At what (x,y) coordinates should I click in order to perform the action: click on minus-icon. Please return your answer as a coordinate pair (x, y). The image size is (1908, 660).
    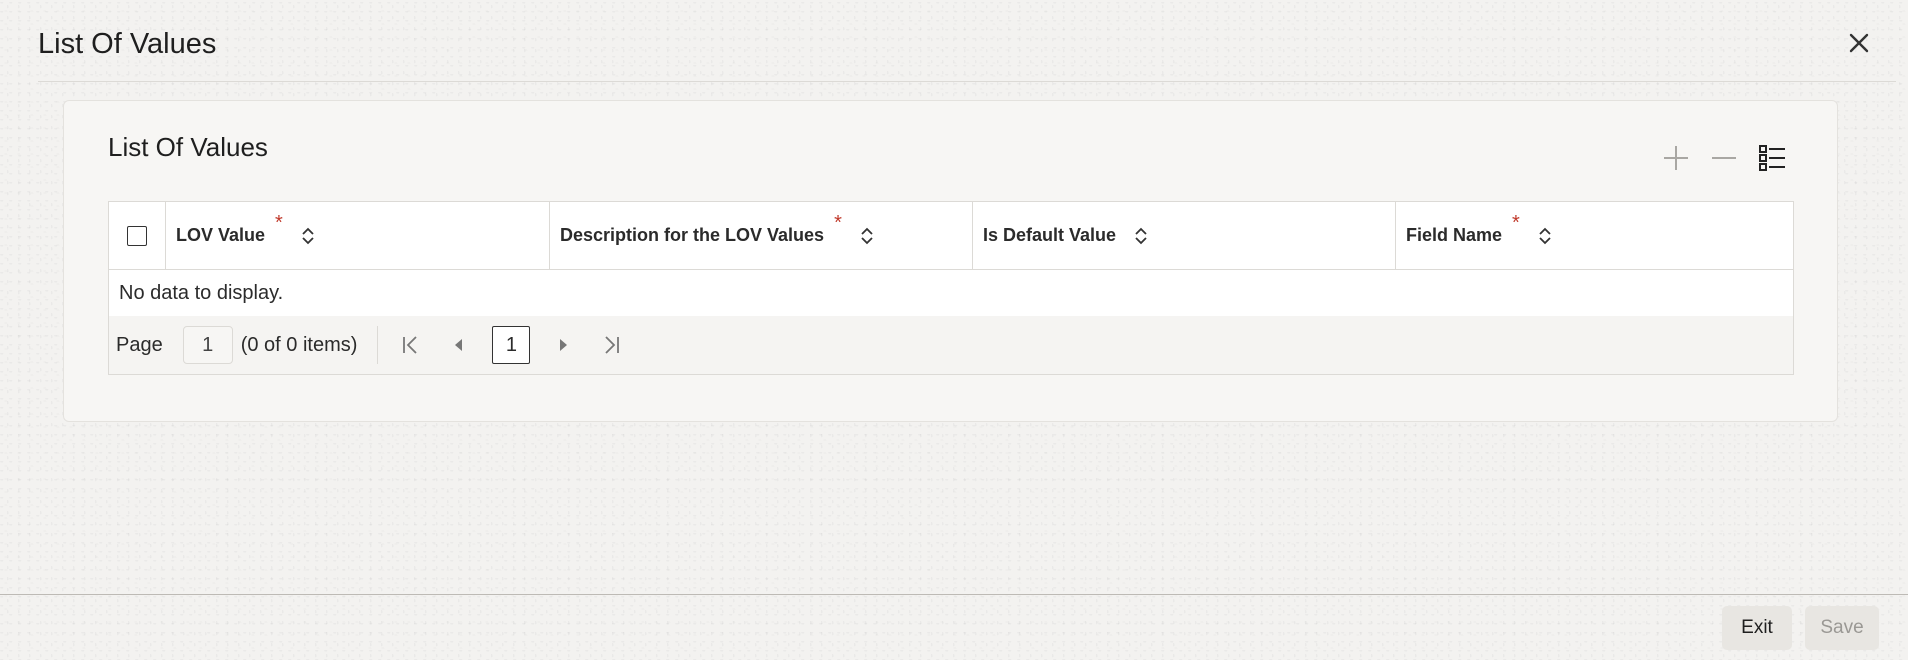
    Looking at the image, I should click on (1724, 158).